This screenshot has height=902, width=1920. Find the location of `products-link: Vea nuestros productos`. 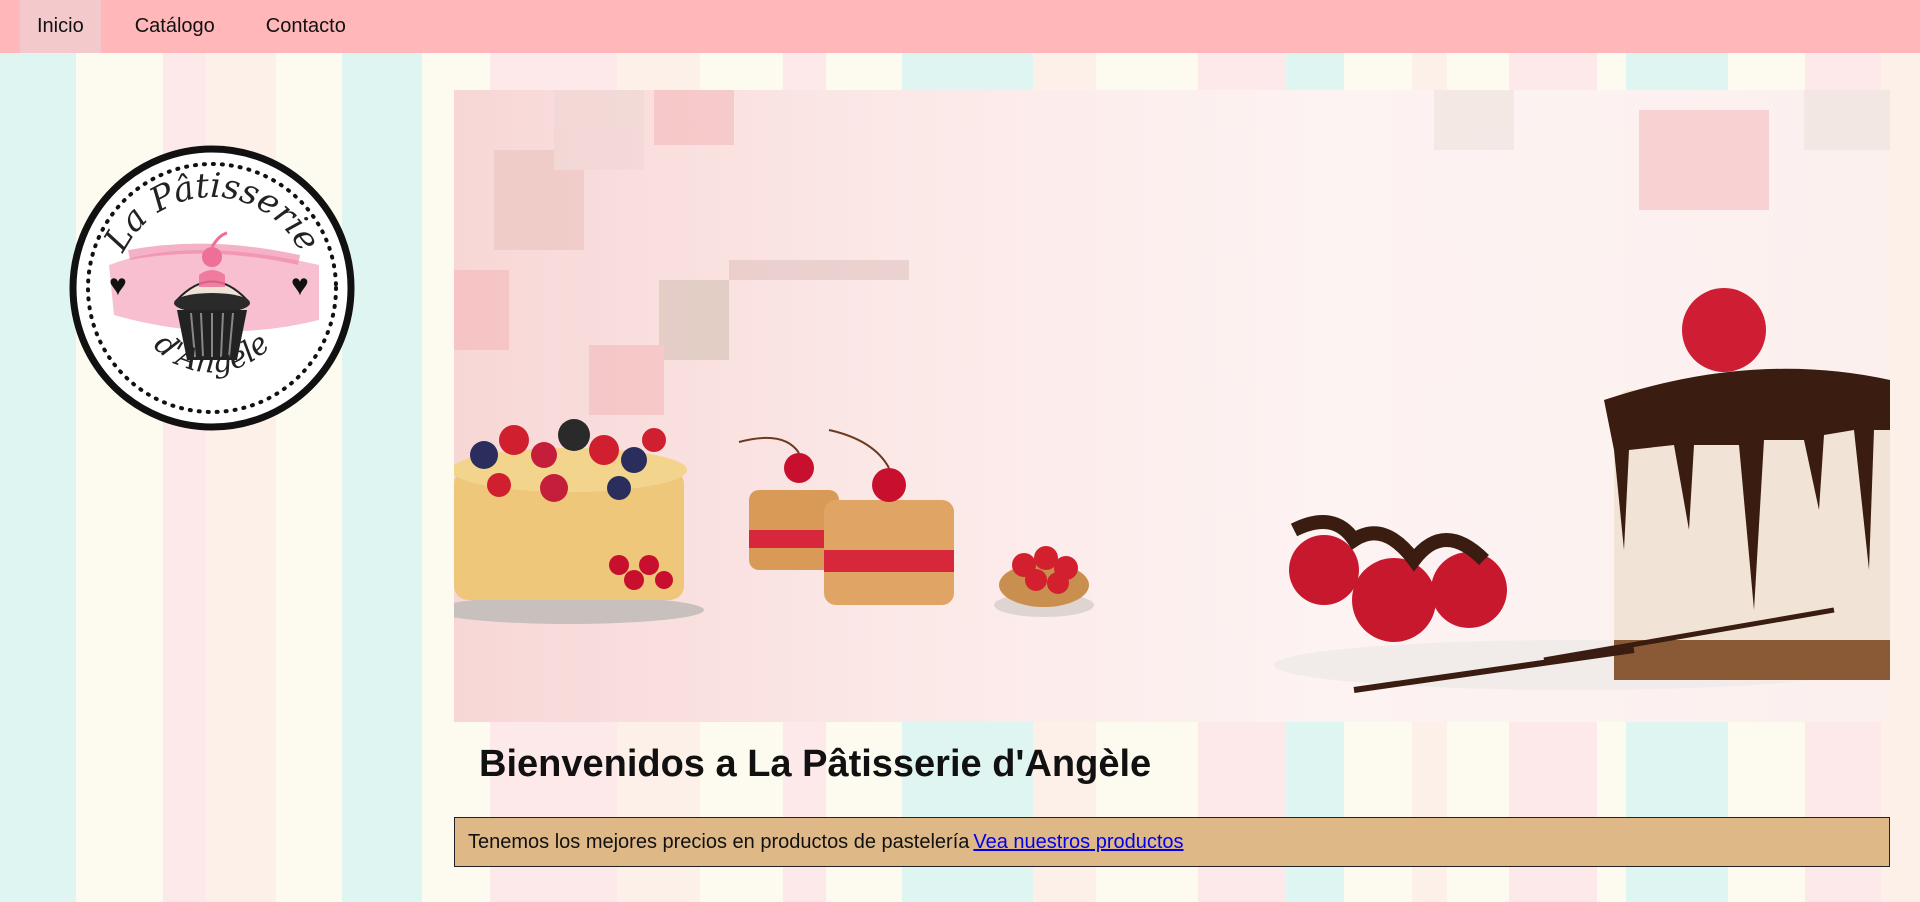

products-link: Vea nuestros productos is located at coordinates (1078, 842).